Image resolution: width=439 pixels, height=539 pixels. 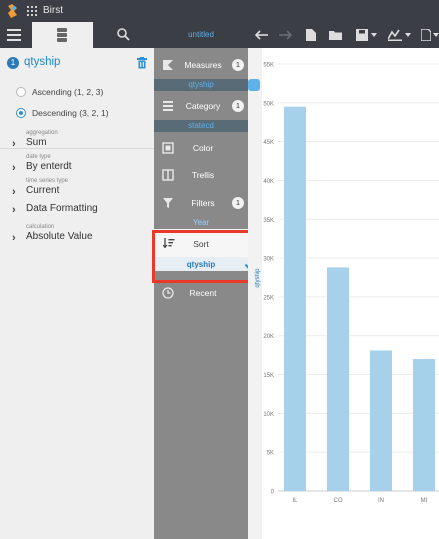 I want to click on export-icon, so click(x=426, y=35).